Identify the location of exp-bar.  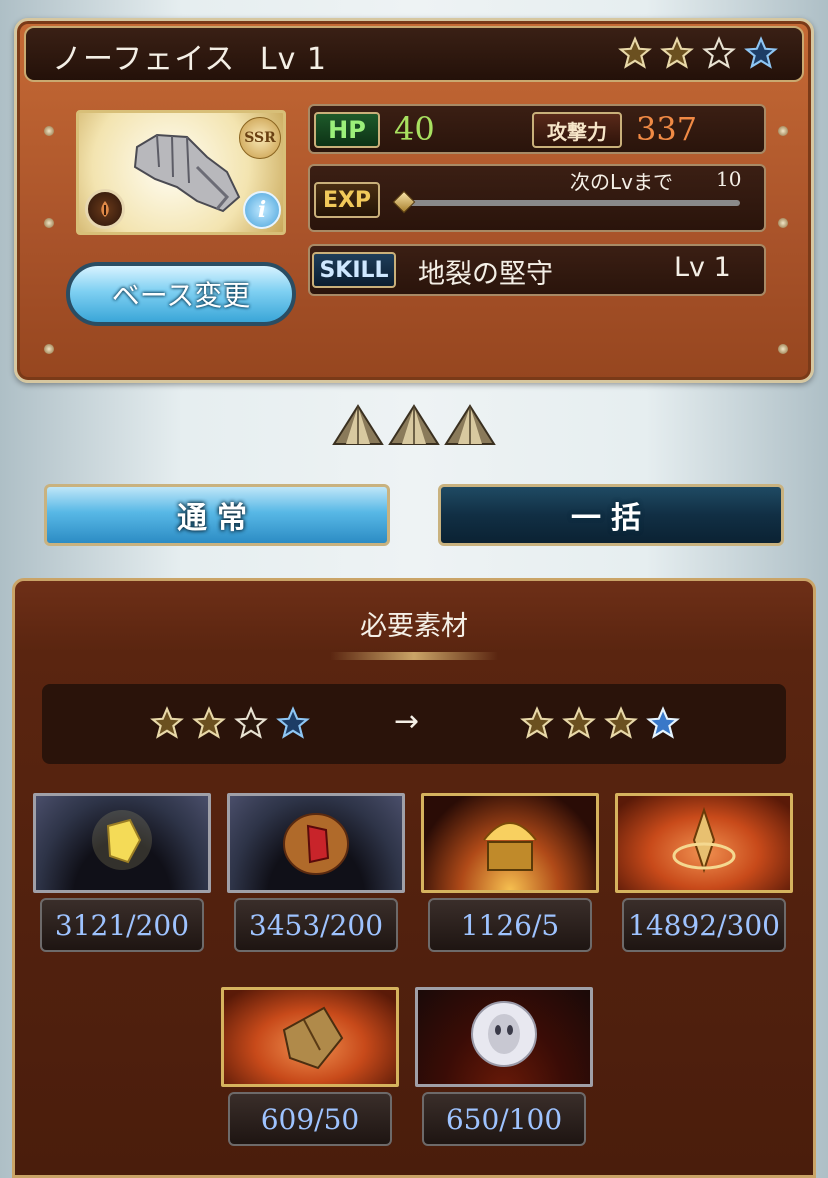
(572, 203).